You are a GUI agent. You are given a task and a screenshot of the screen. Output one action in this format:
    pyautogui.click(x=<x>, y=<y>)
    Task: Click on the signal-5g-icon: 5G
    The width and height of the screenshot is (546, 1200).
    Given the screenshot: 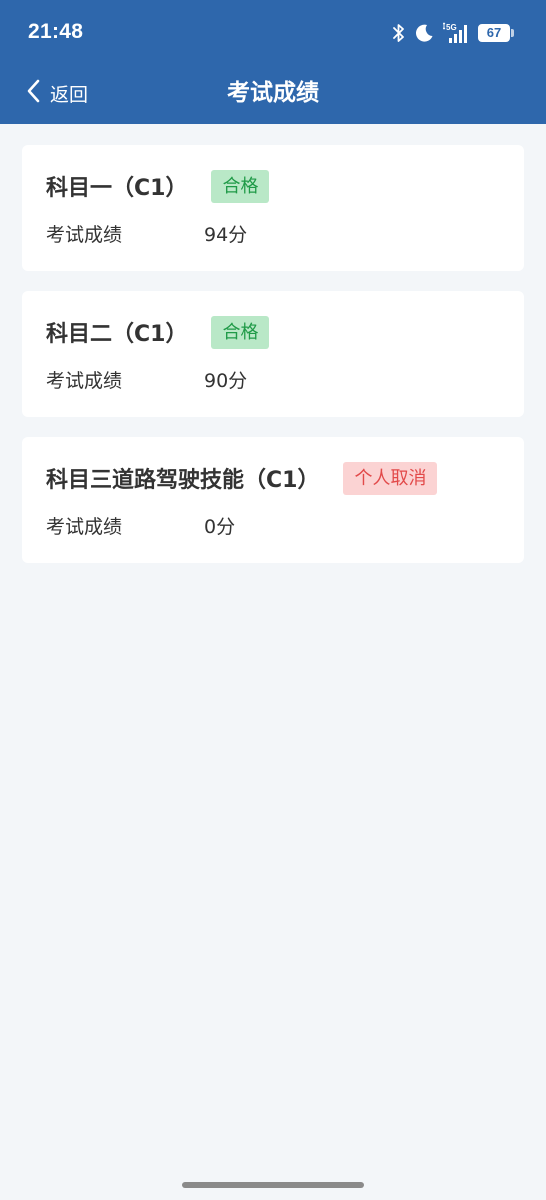 What is the action you would take?
    pyautogui.click(x=456, y=33)
    